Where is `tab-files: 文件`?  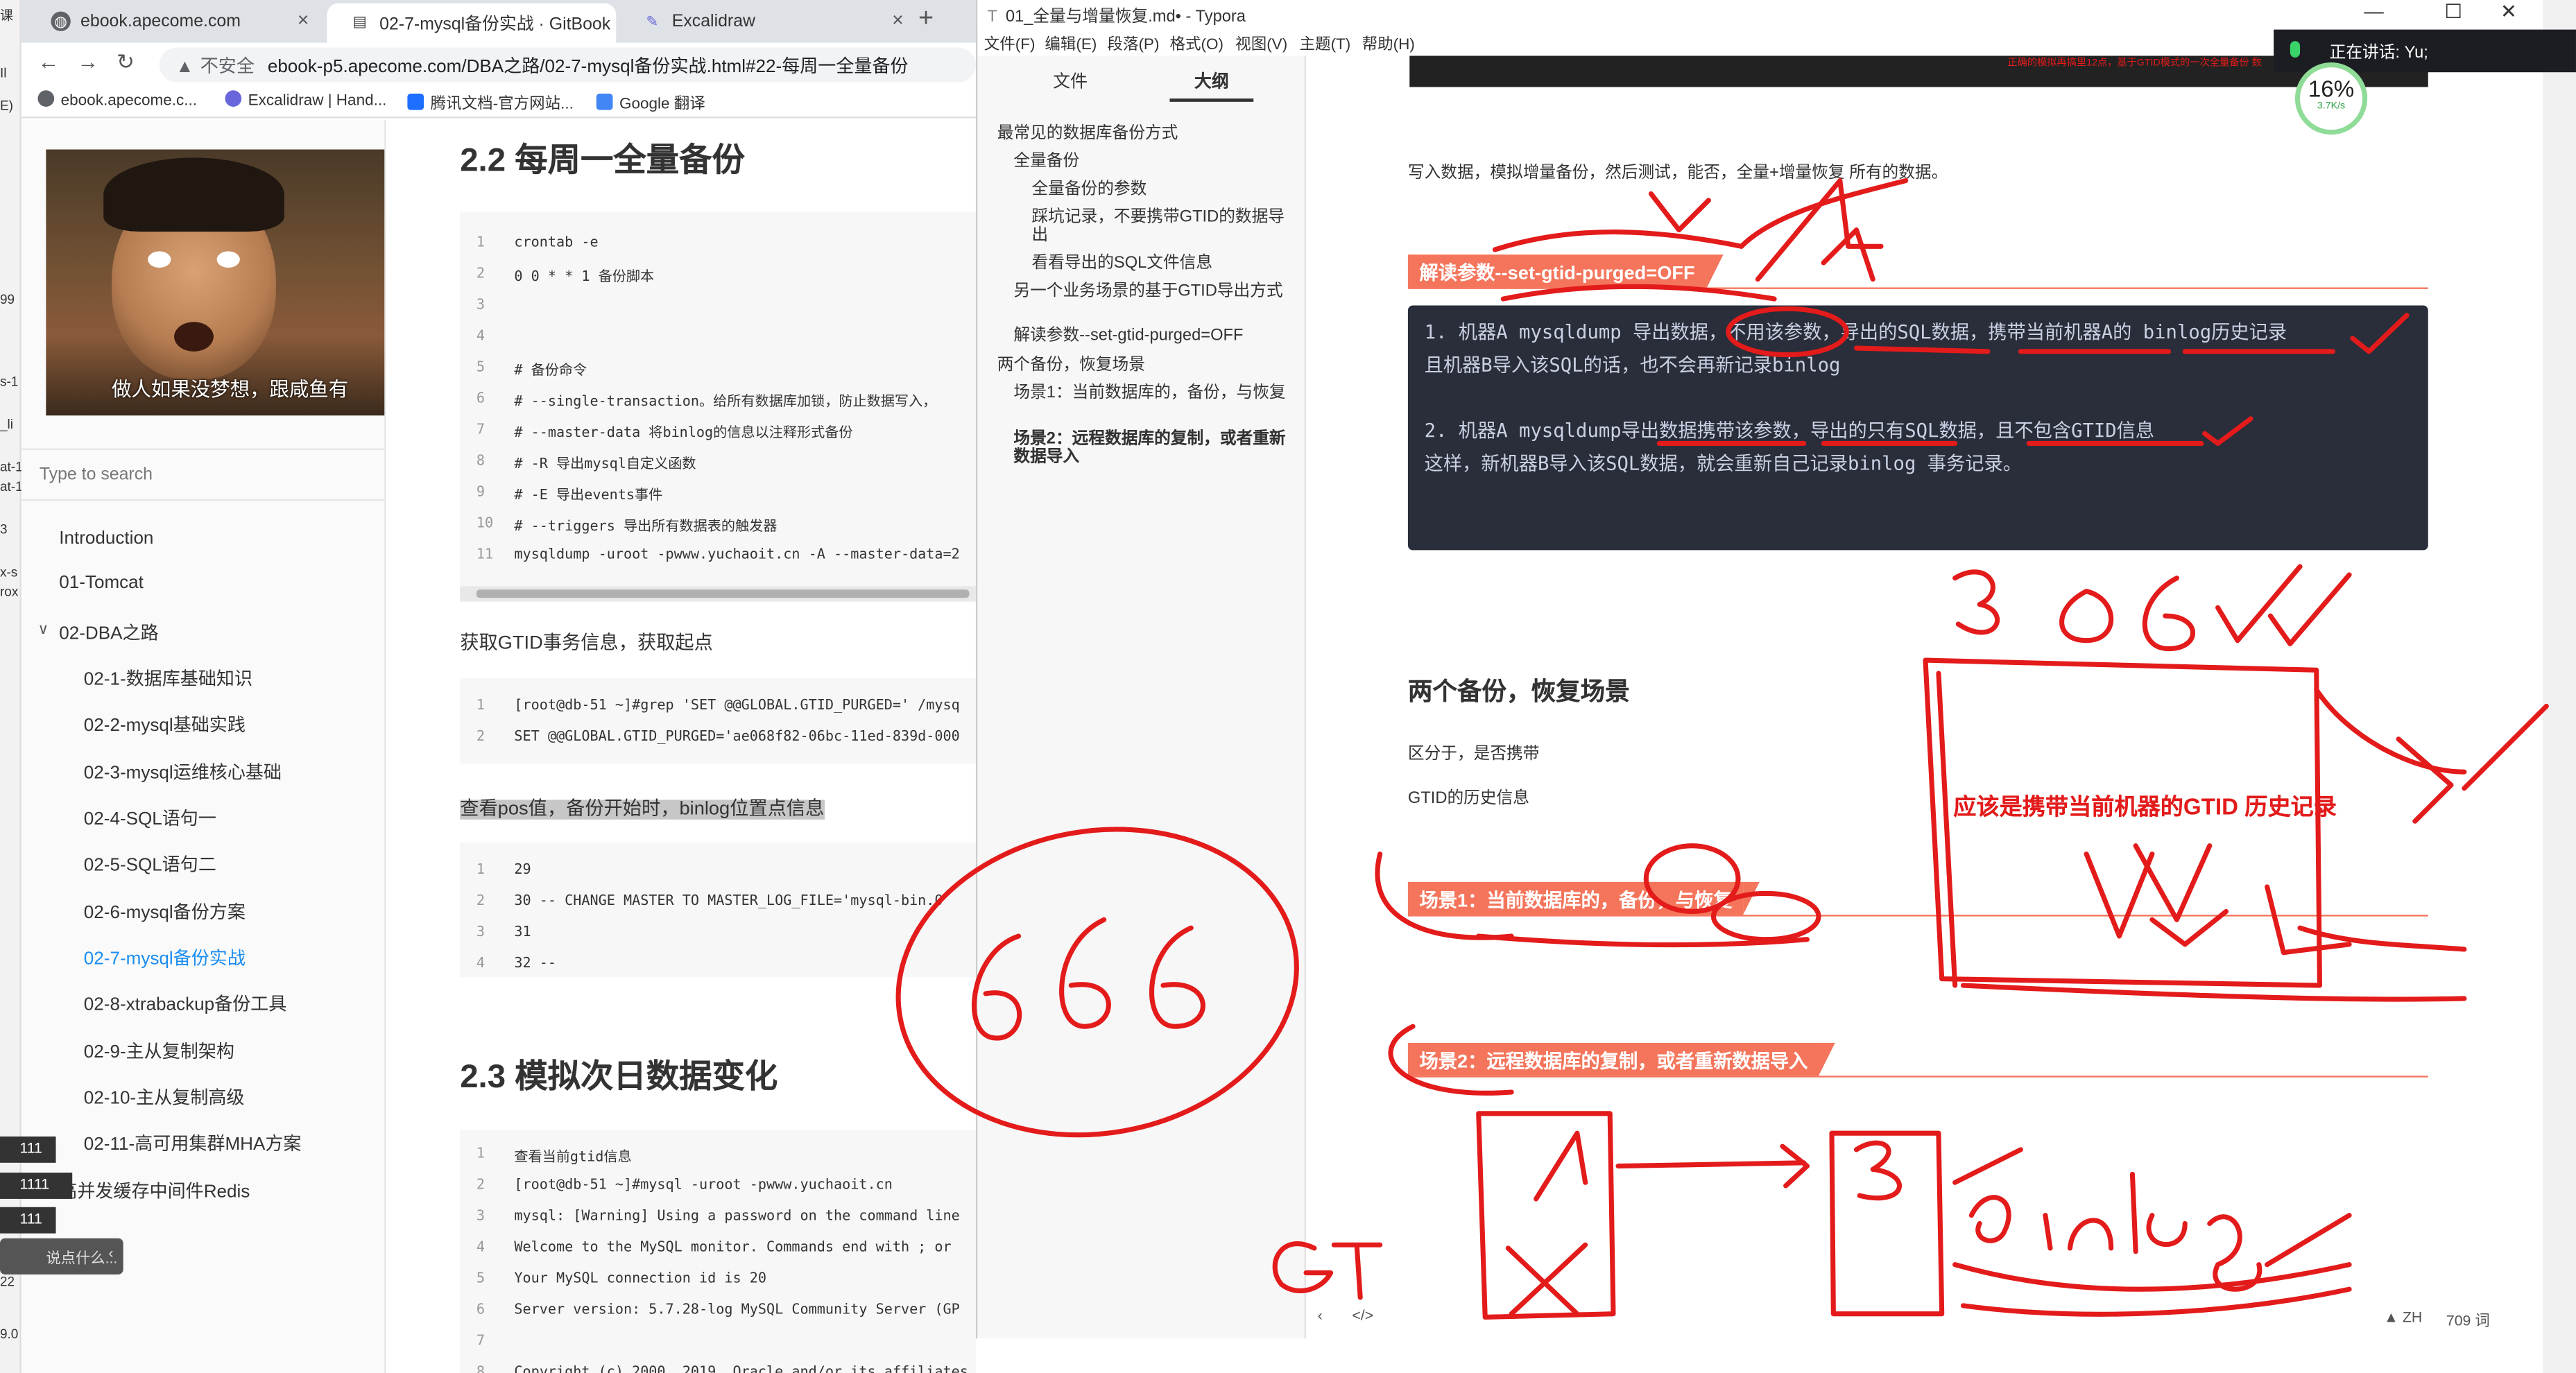
tab-files: 文件 is located at coordinates (1070, 81).